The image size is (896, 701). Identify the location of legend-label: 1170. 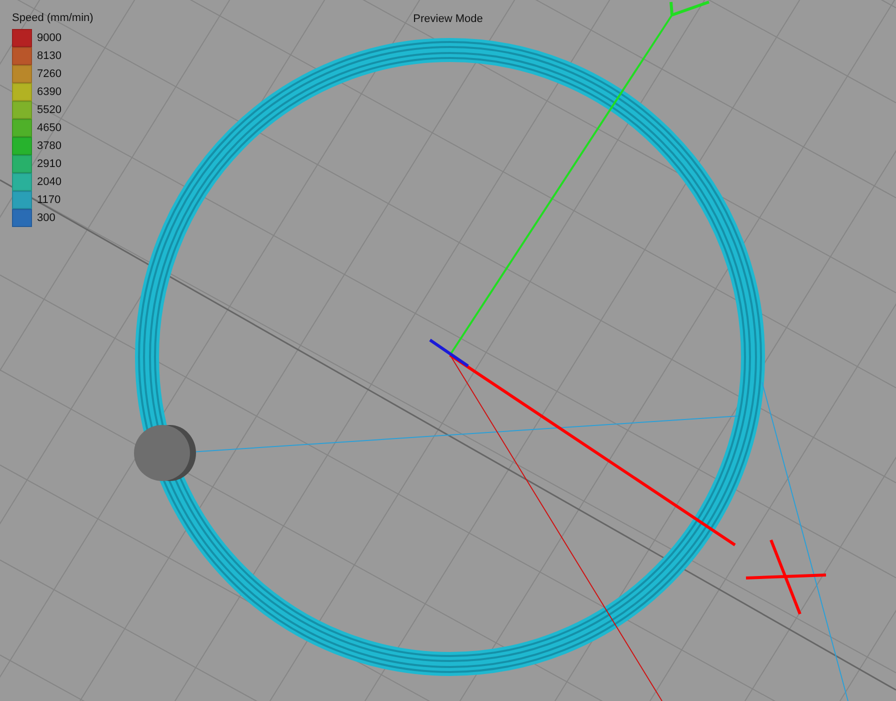
(49, 200).